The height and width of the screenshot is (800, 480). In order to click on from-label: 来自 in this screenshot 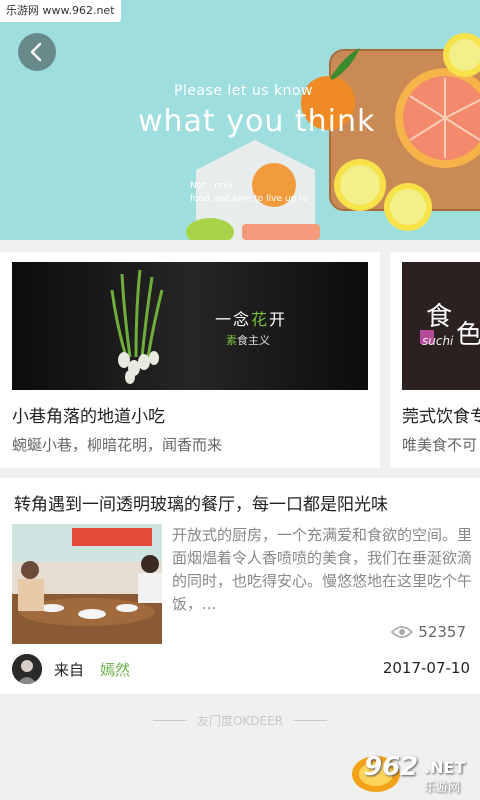, I will do `click(69, 670)`.